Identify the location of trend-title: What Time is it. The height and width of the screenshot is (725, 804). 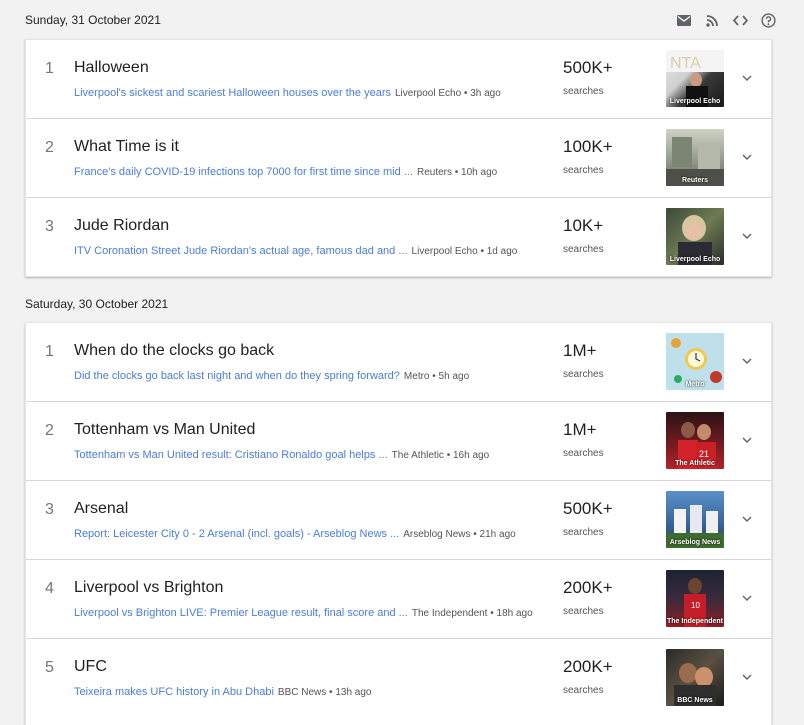
(126, 147).